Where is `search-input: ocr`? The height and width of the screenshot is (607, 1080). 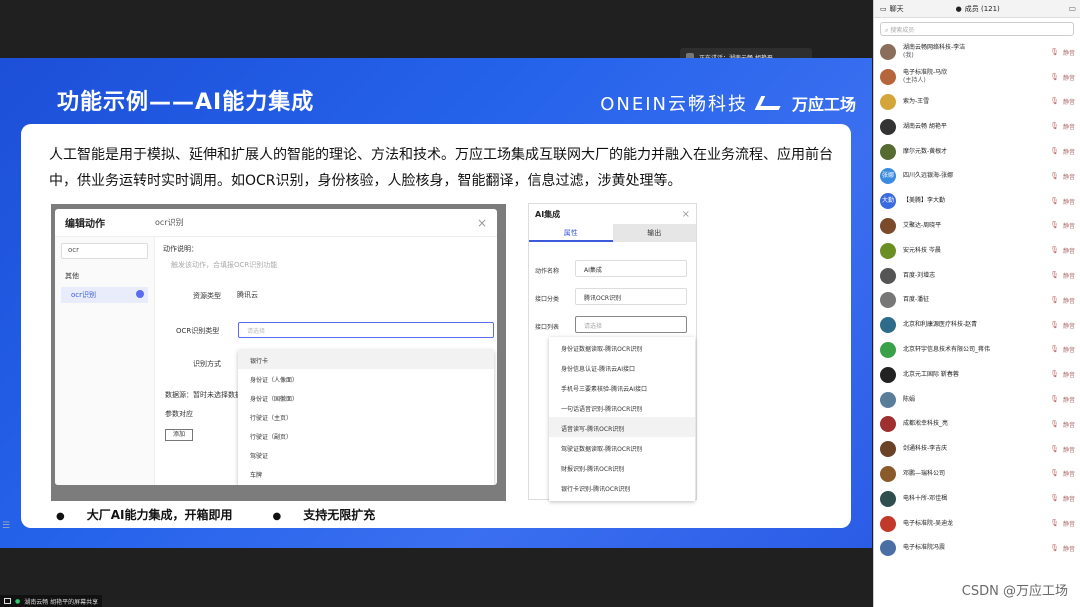
search-input: ocr is located at coordinates (104, 251).